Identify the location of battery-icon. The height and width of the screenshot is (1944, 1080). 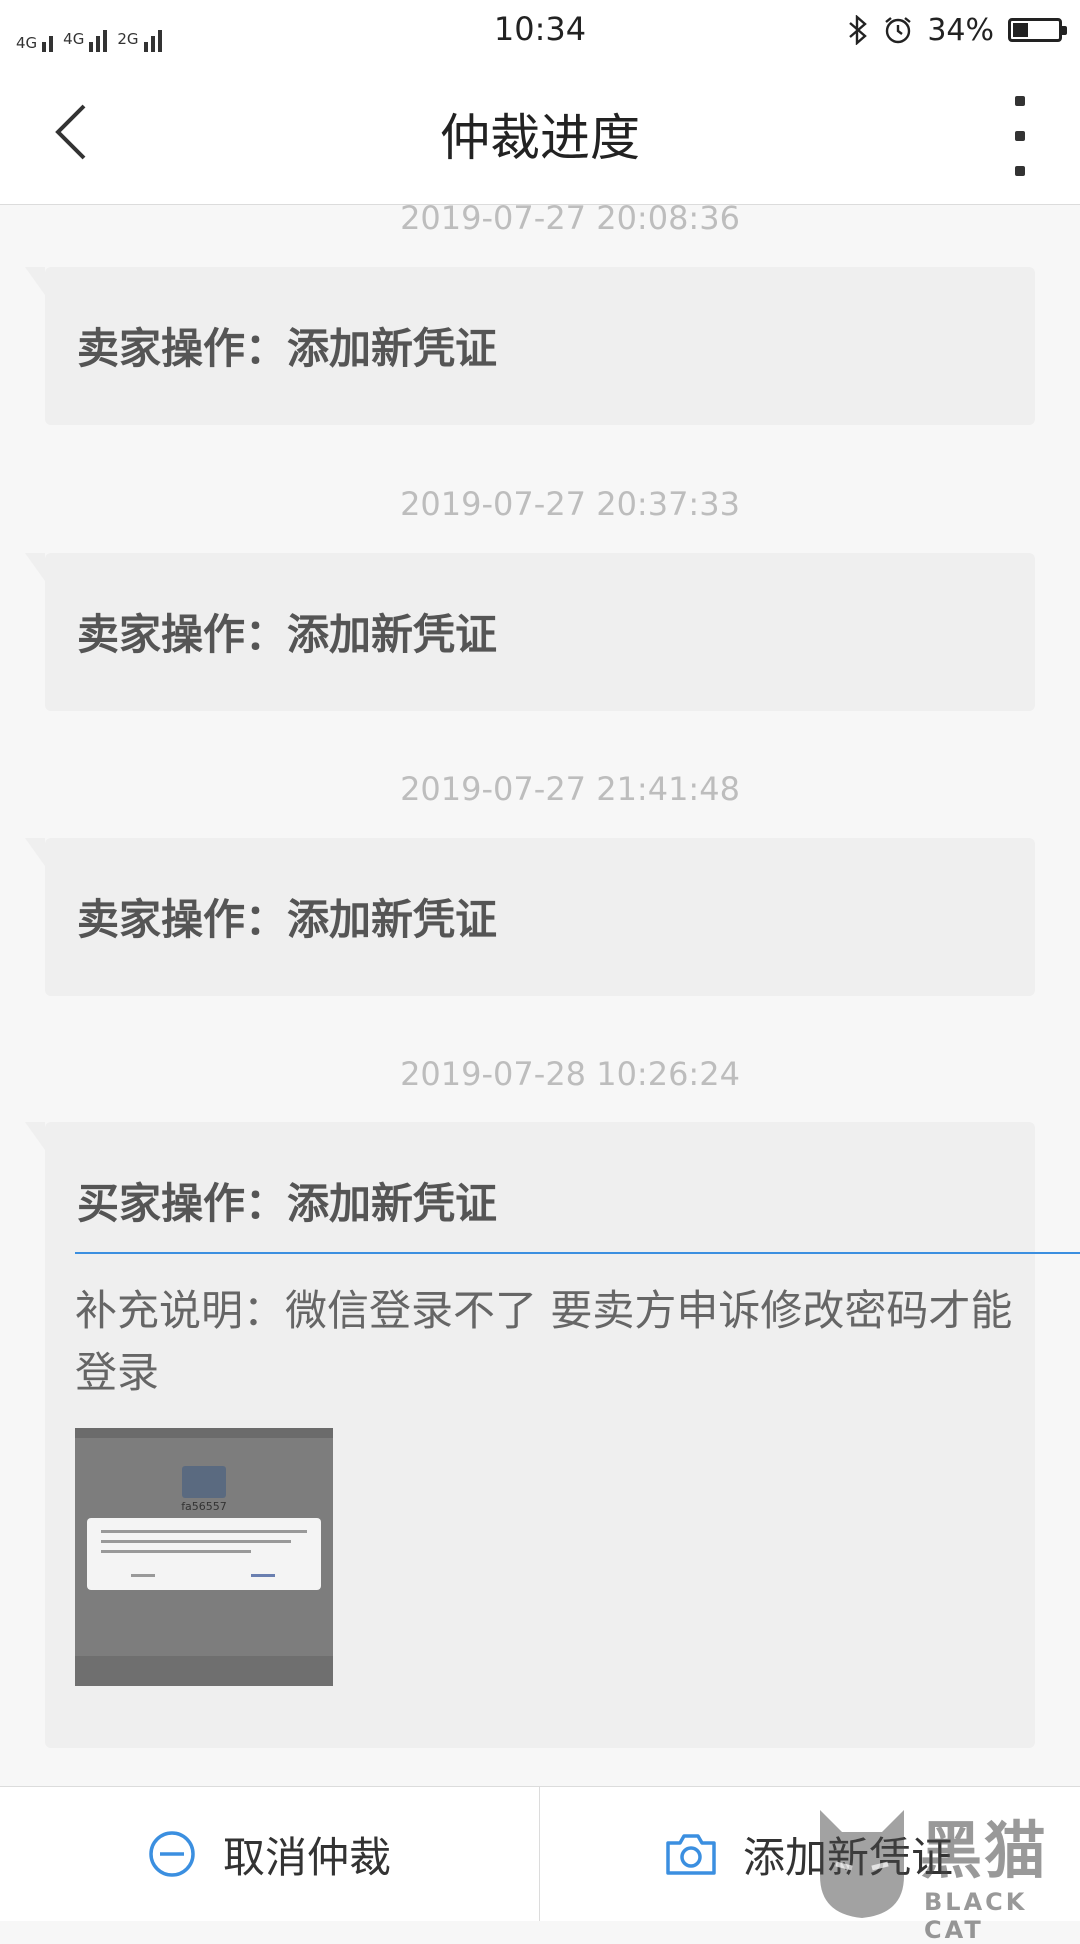
(1037, 30).